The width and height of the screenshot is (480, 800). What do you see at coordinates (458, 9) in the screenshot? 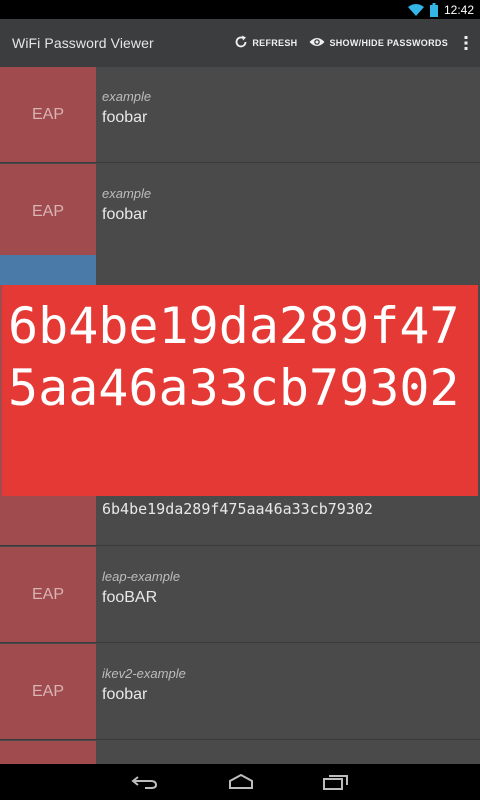
I see `clock: 12:42` at bounding box center [458, 9].